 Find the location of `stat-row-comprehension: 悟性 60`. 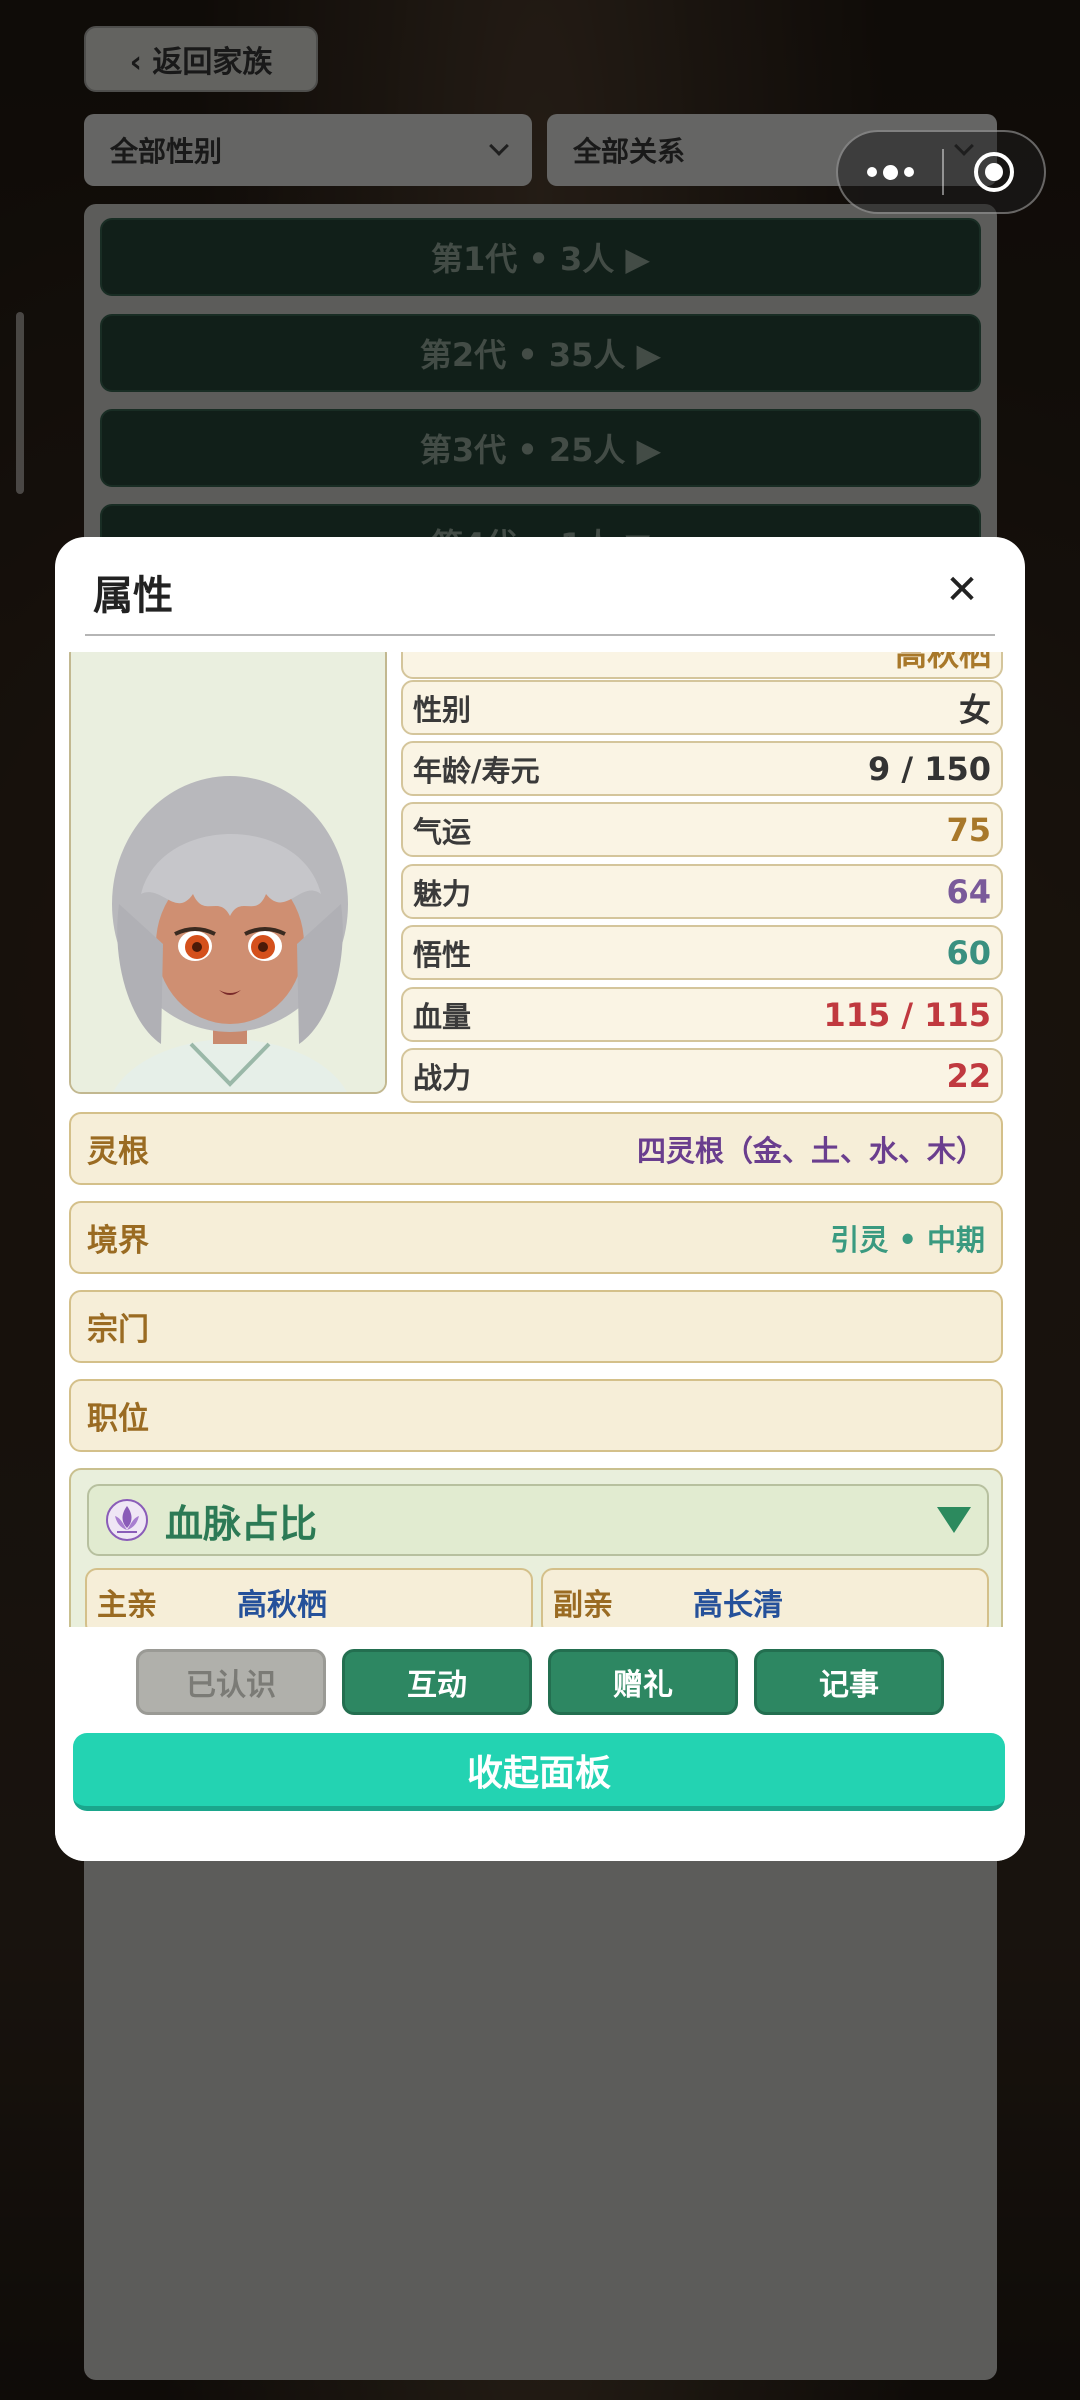

stat-row-comprehension: 悟性 60 is located at coordinates (702, 952).